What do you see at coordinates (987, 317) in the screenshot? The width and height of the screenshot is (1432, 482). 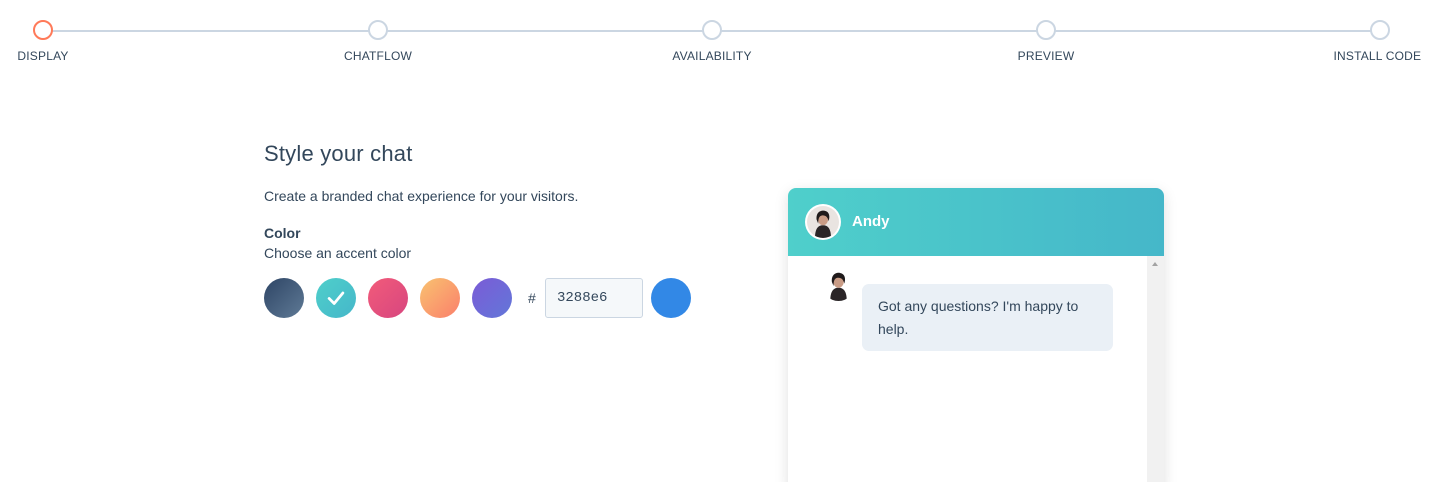 I see `chat-message-bubble: Got any questions? I'm happy to help.` at bounding box center [987, 317].